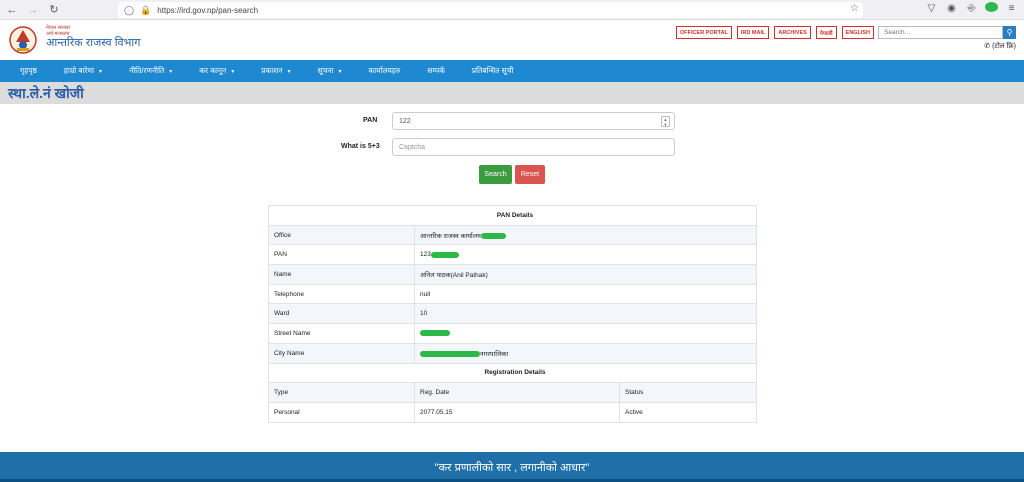 The image size is (1024, 482). What do you see at coordinates (23, 40) in the screenshot?
I see `emblem-logo-icon` at bounding box center [23, 40].